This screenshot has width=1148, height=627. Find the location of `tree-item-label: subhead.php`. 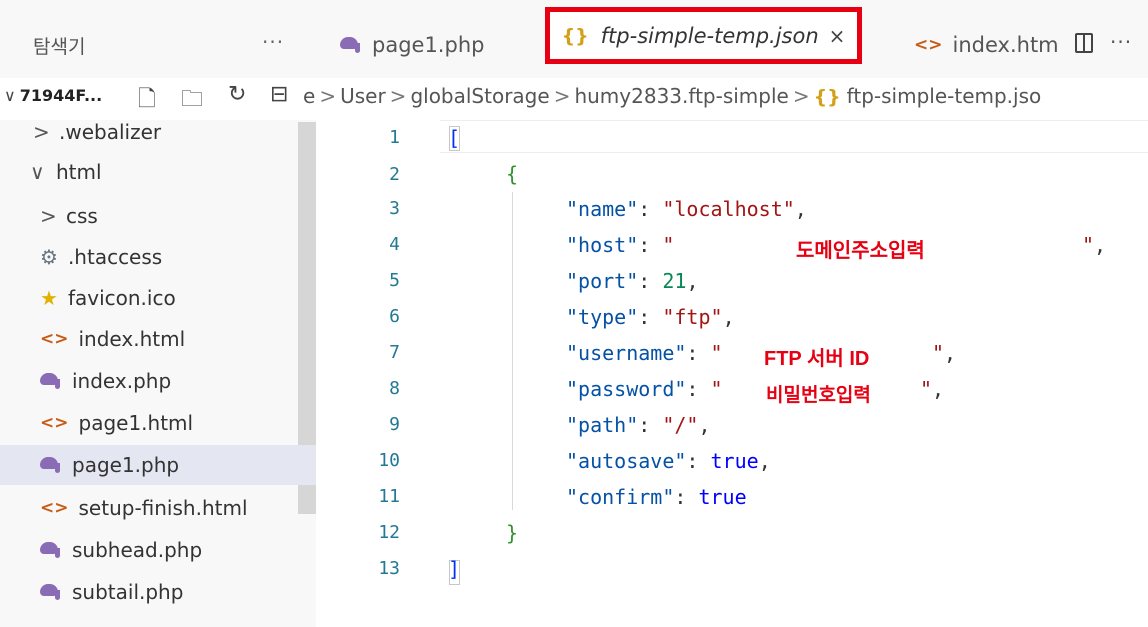

tree-item-label: subhead.php is located at coordinates (137, 550).